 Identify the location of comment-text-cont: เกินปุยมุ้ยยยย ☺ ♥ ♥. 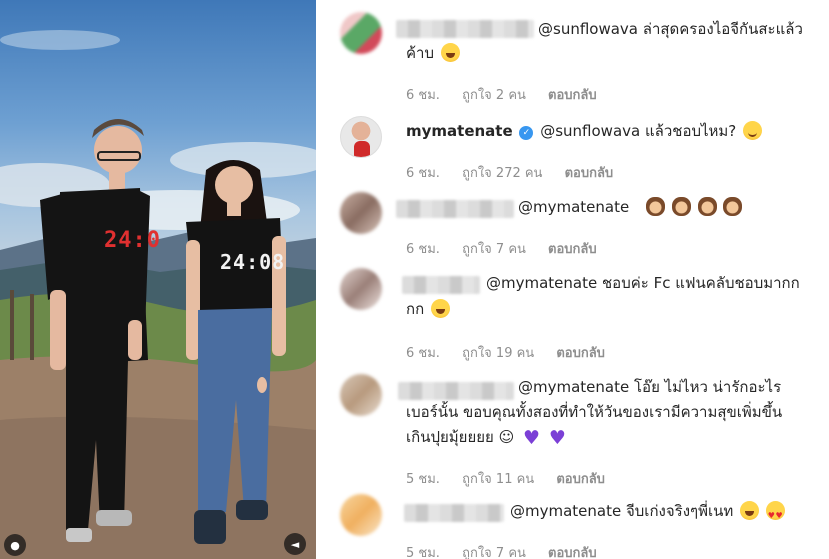
(486, 438).